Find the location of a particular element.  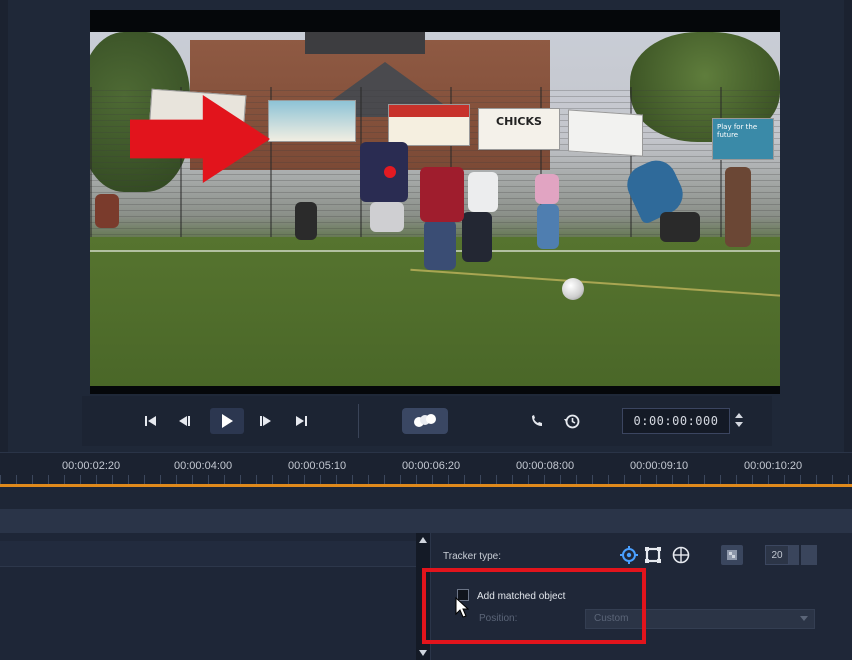

player-red is located at coordinates (442, 194).